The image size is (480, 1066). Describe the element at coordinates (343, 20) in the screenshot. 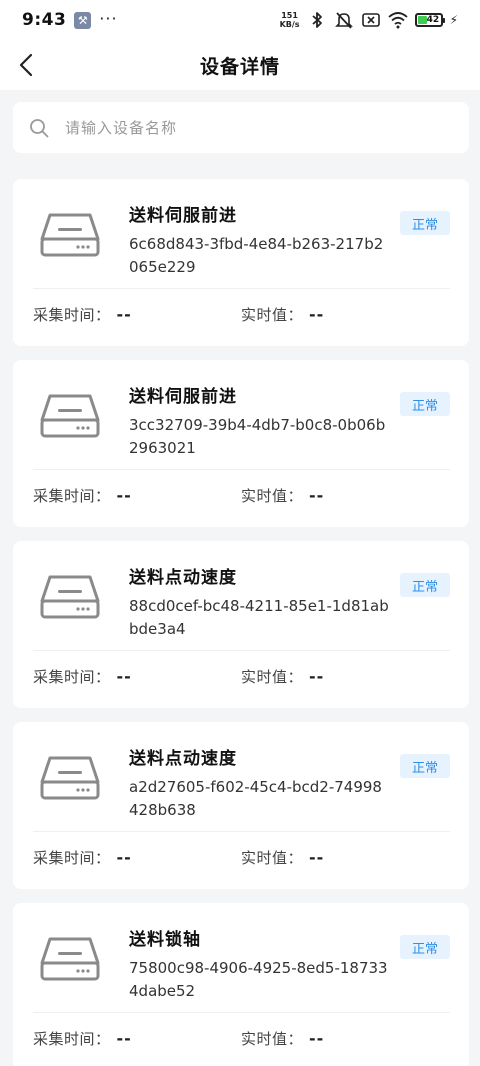

I see `mute-icon` at that location.